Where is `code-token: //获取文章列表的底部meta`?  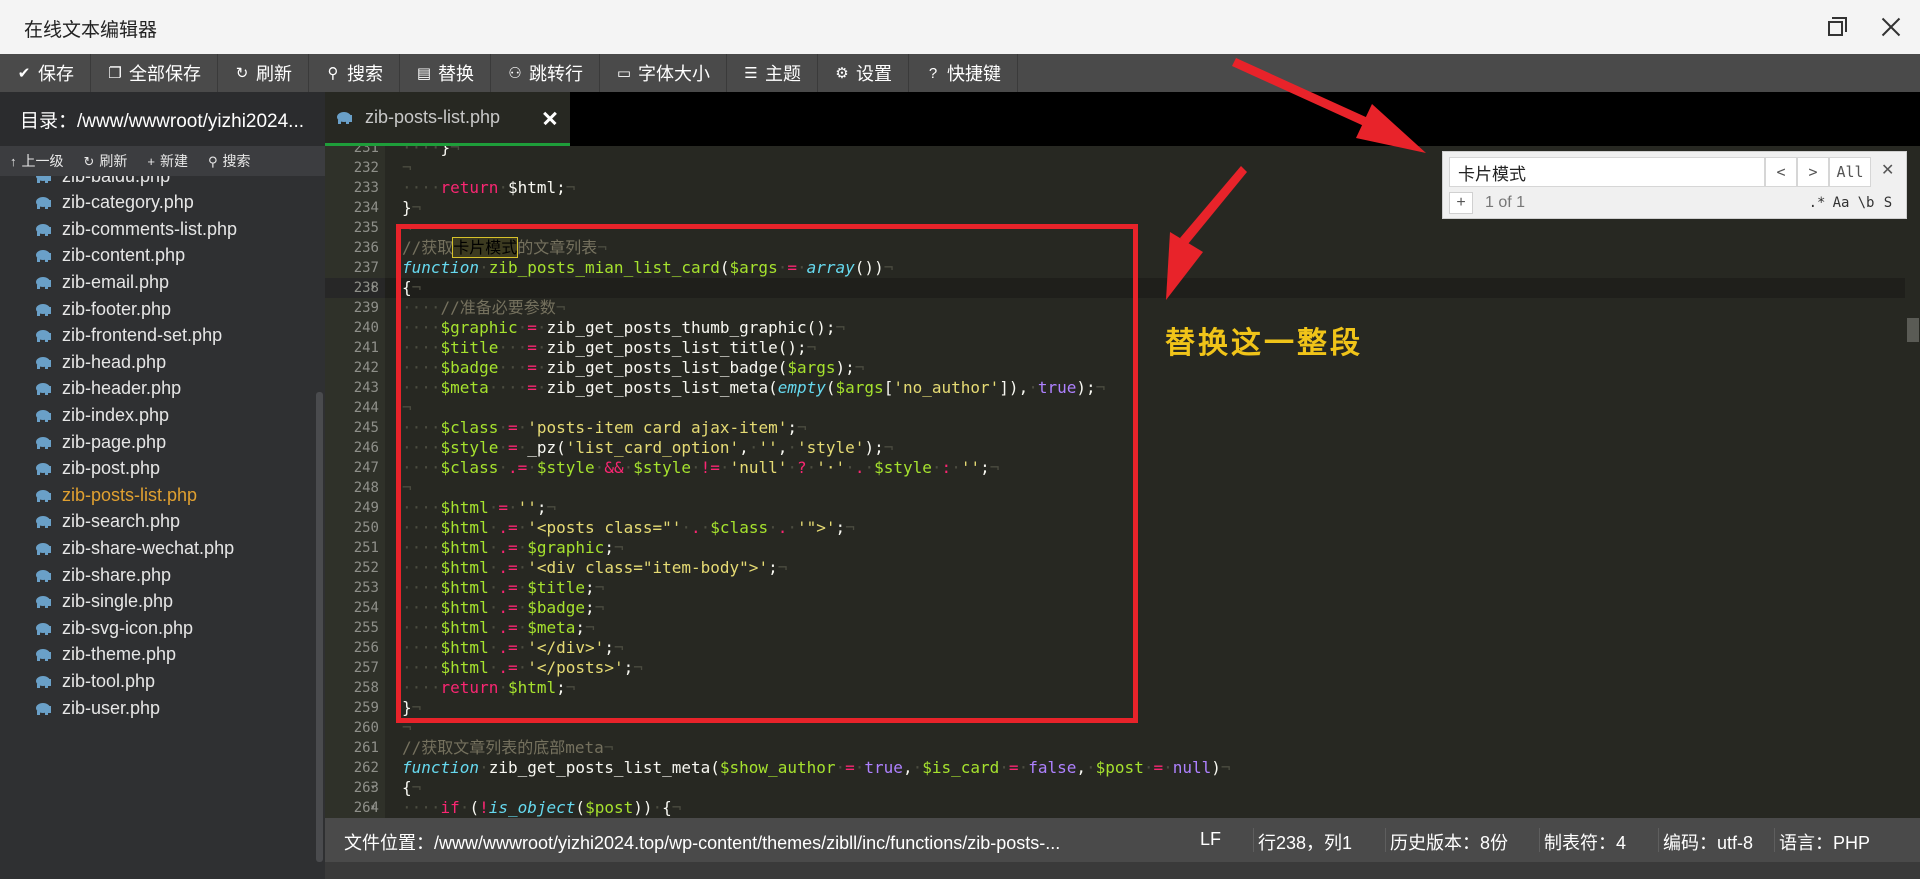
code-token: //获取文章列表的底部meta is located at coordinates (503, 747).